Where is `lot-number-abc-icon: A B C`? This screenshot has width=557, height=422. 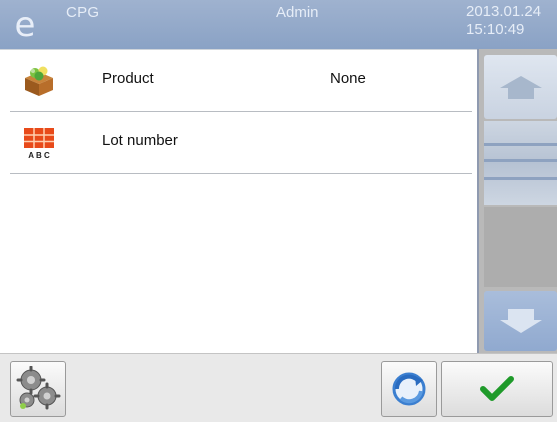 lot-number-abc-icon: A B C is located at coordinates (39, 143).